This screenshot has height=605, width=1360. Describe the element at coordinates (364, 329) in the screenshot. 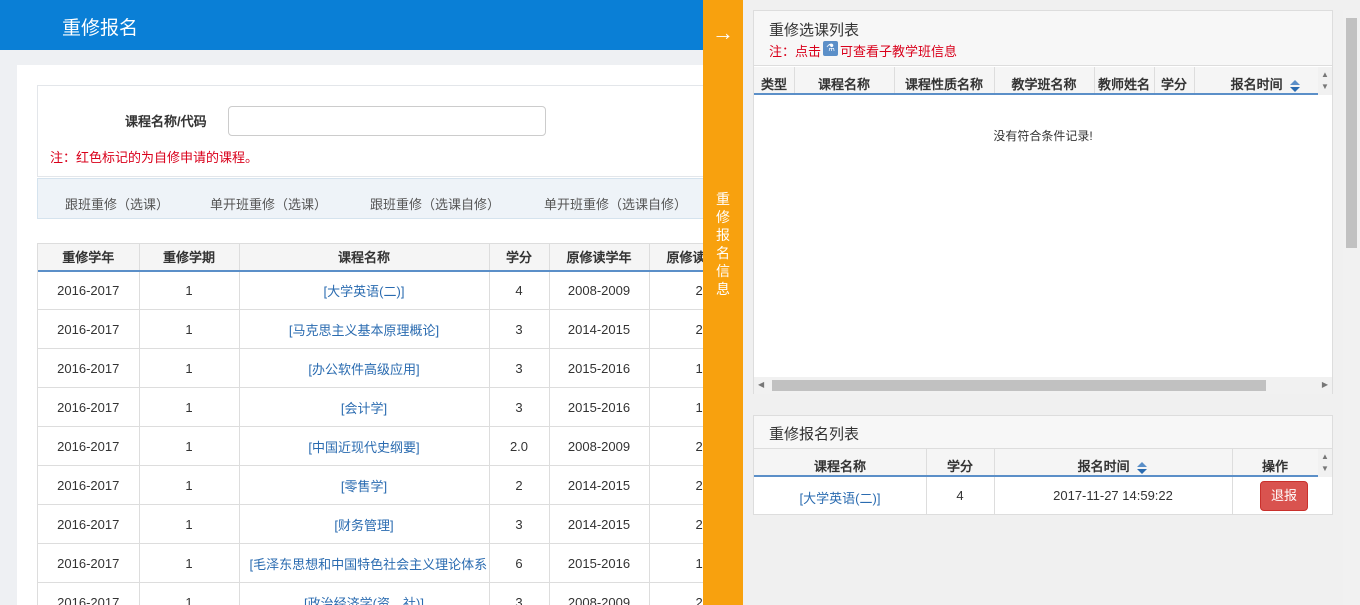

I see `course-link: [马克思主义基本原理概论]` at that location.